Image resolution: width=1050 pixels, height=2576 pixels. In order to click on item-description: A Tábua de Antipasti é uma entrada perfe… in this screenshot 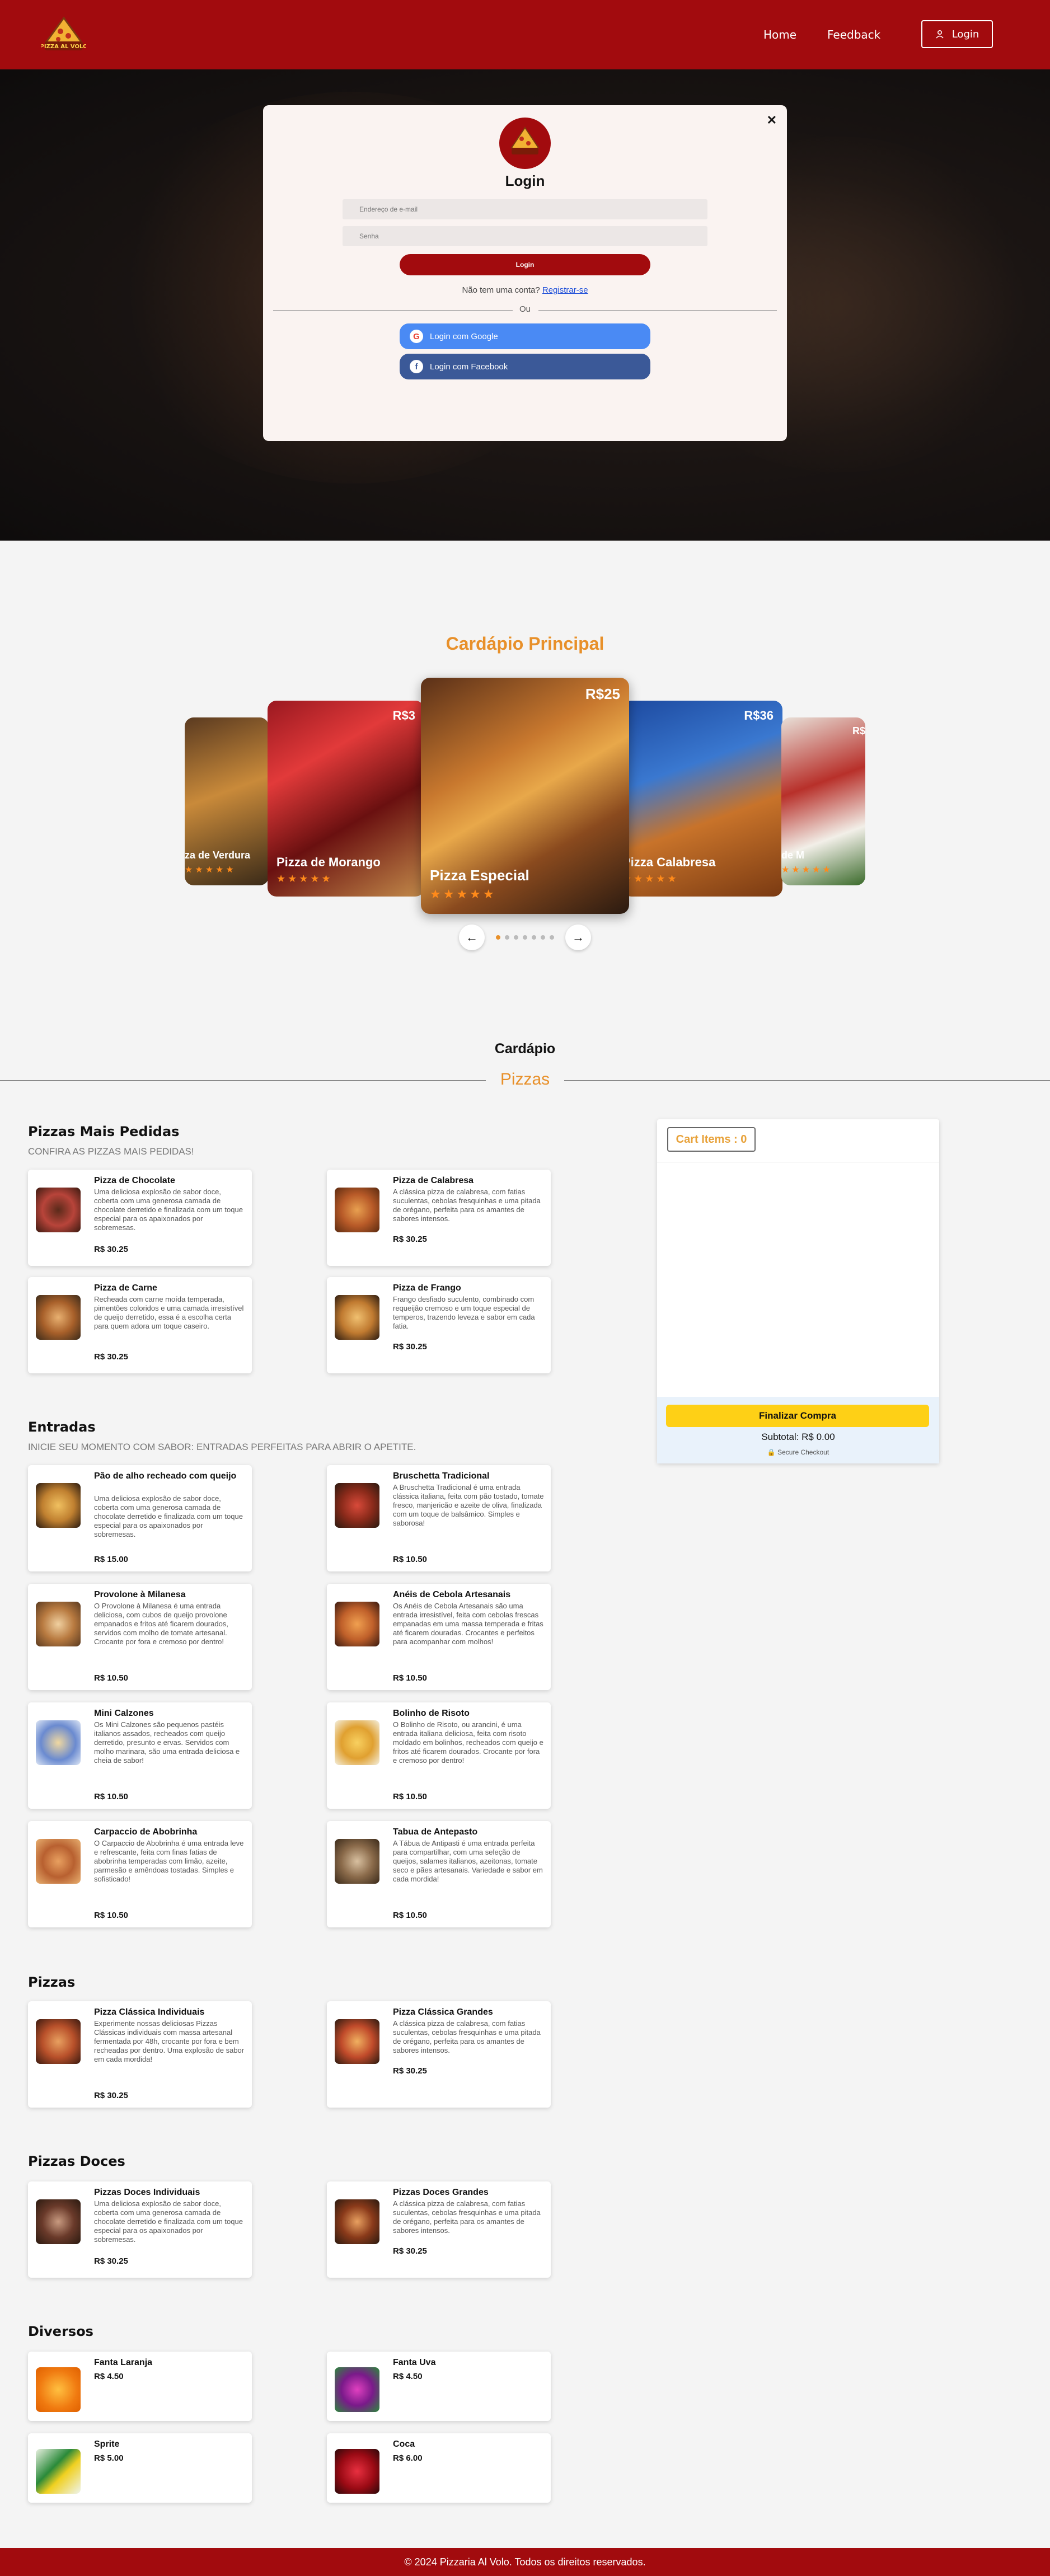, I will do `click(468, 1861)`.